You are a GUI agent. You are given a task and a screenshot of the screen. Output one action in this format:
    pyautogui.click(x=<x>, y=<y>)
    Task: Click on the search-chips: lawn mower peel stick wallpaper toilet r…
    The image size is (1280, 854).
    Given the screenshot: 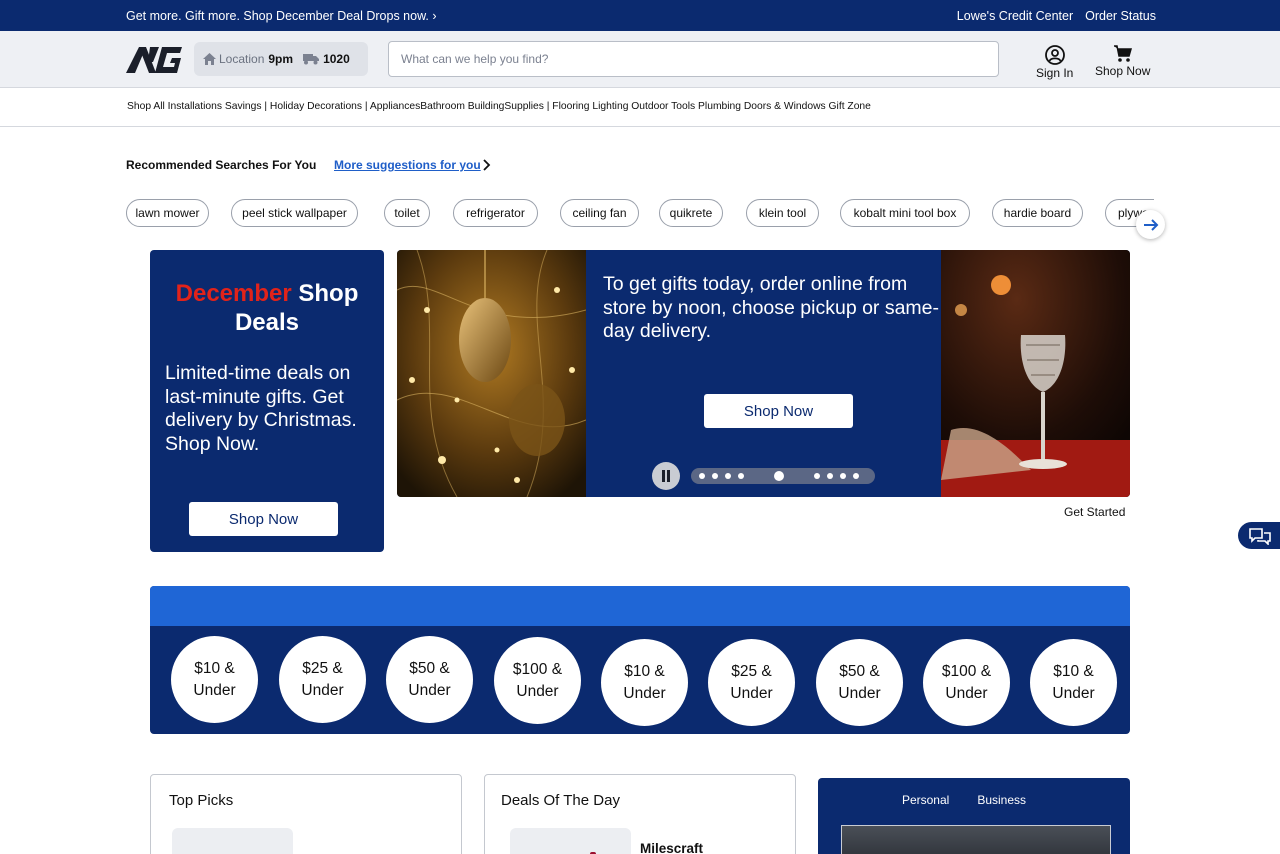 What is the action you would take?
    pyautogui.click(x=640, y=213)
    